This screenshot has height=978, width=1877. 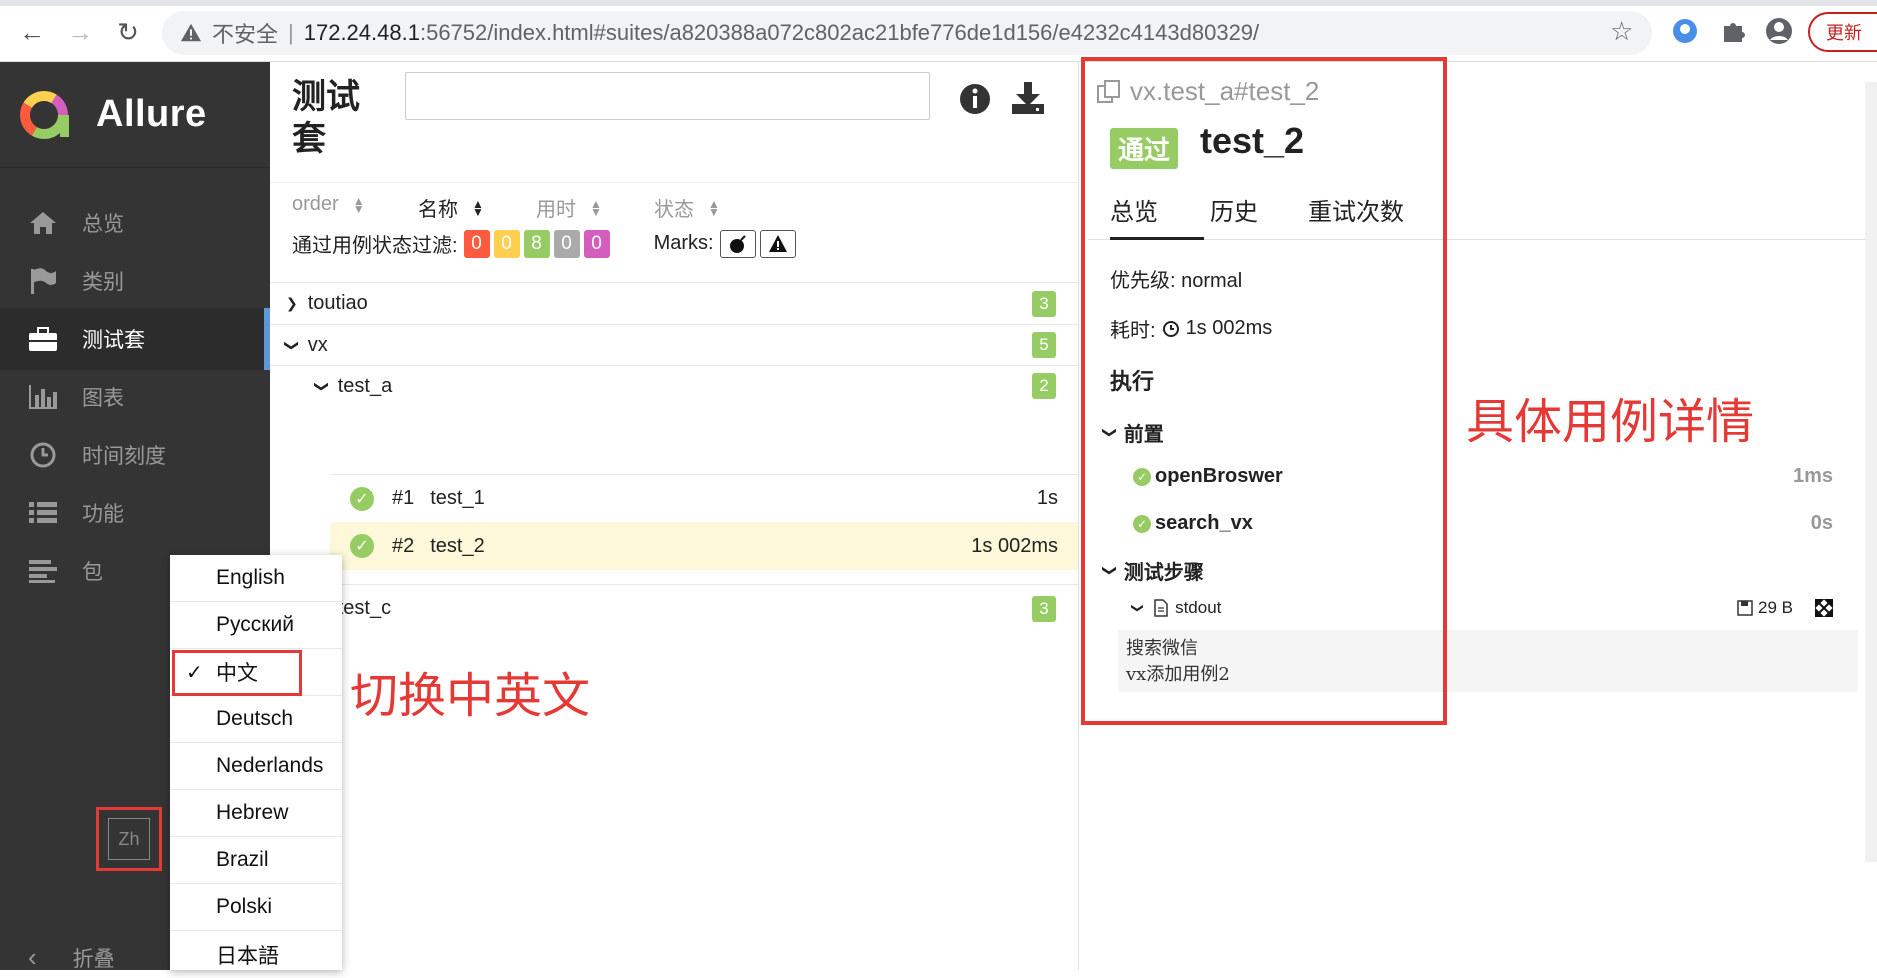 I want to click on language-option: Polski, so click(x=256, y=907).